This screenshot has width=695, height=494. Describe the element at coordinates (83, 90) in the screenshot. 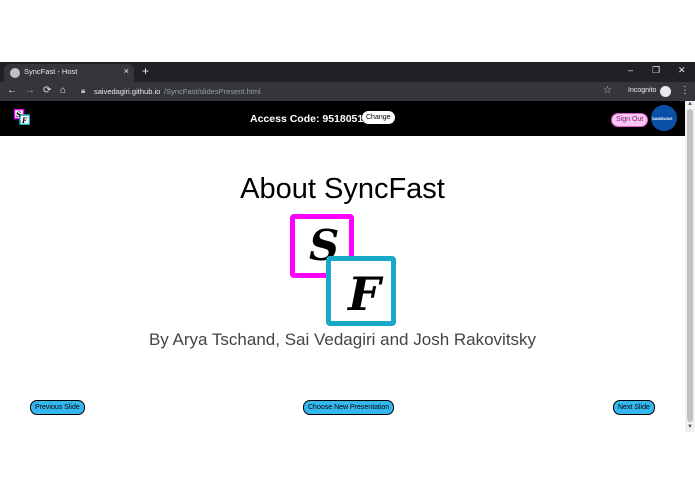

I see `lock-icon: 🔒︎` at that location.